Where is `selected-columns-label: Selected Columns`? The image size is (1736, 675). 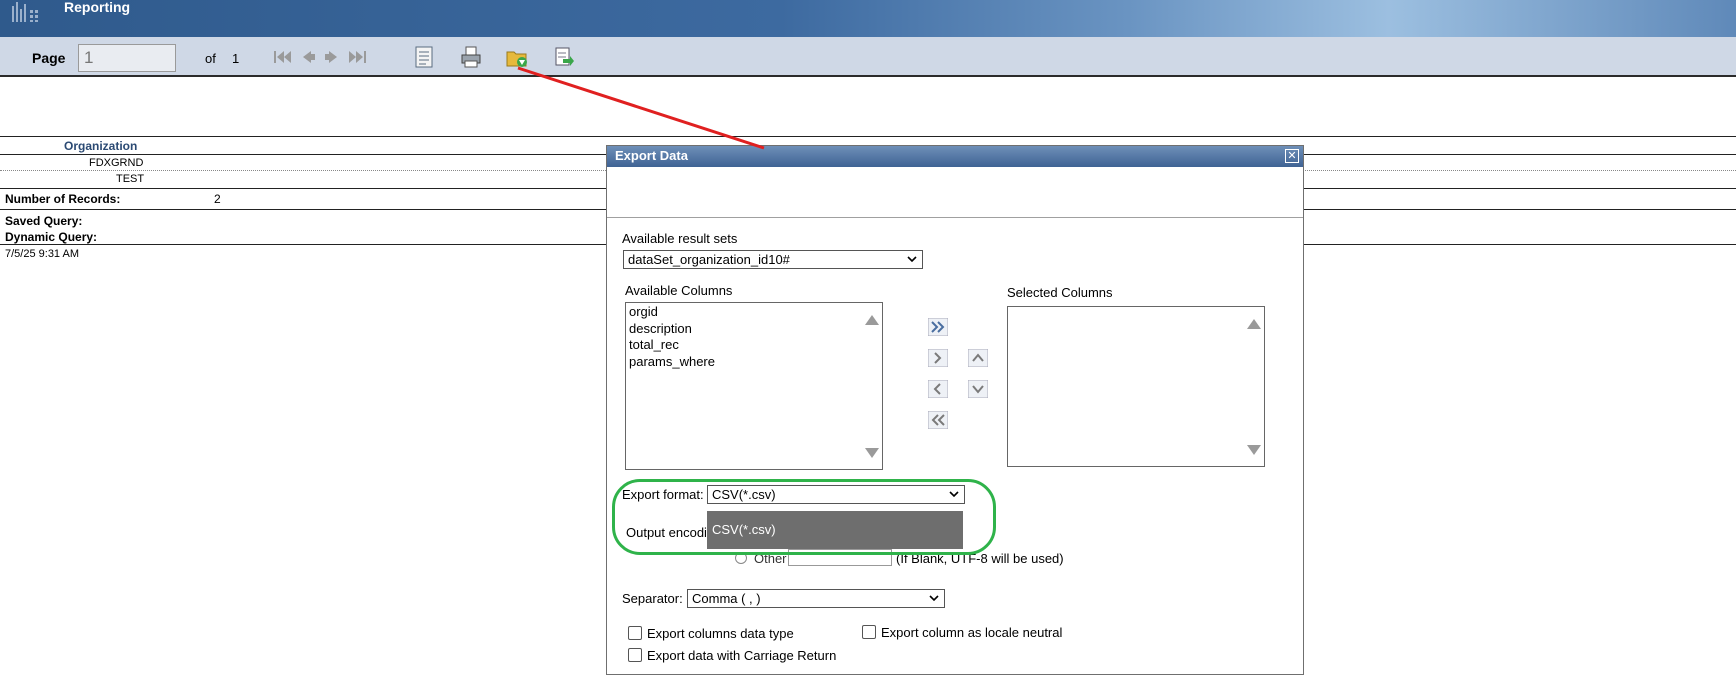 selected-columns-label: Selected Columns is located at coordinates (1060, 292).